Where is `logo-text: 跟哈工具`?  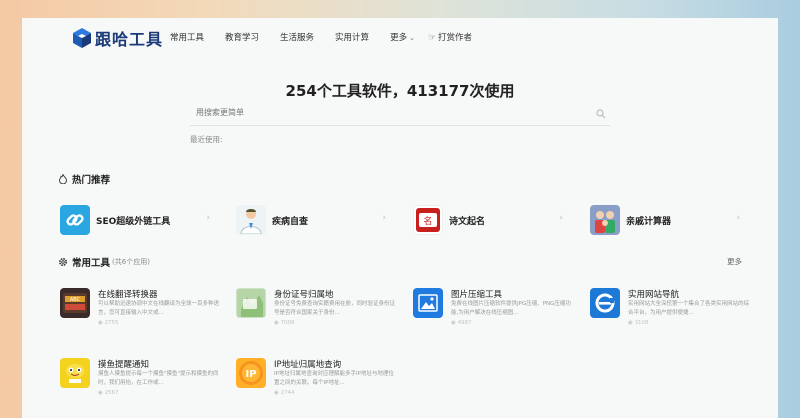 logo-text: 跟哈工具 is located at coordinates (129, 39).